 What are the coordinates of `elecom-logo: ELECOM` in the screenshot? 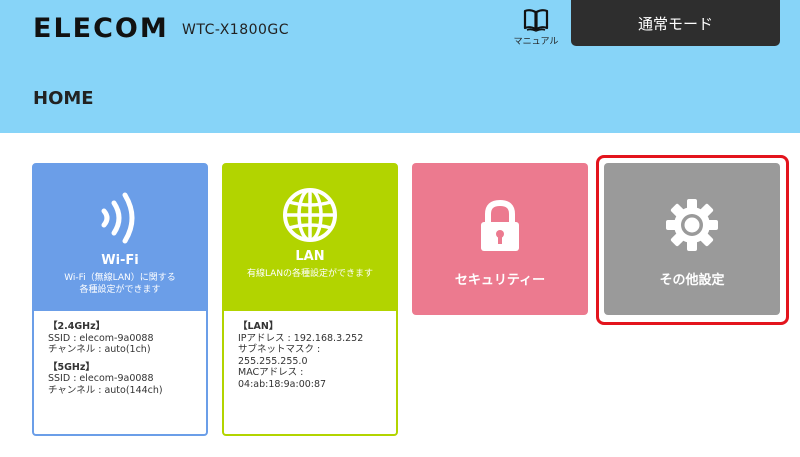 It's located at (101, 28).